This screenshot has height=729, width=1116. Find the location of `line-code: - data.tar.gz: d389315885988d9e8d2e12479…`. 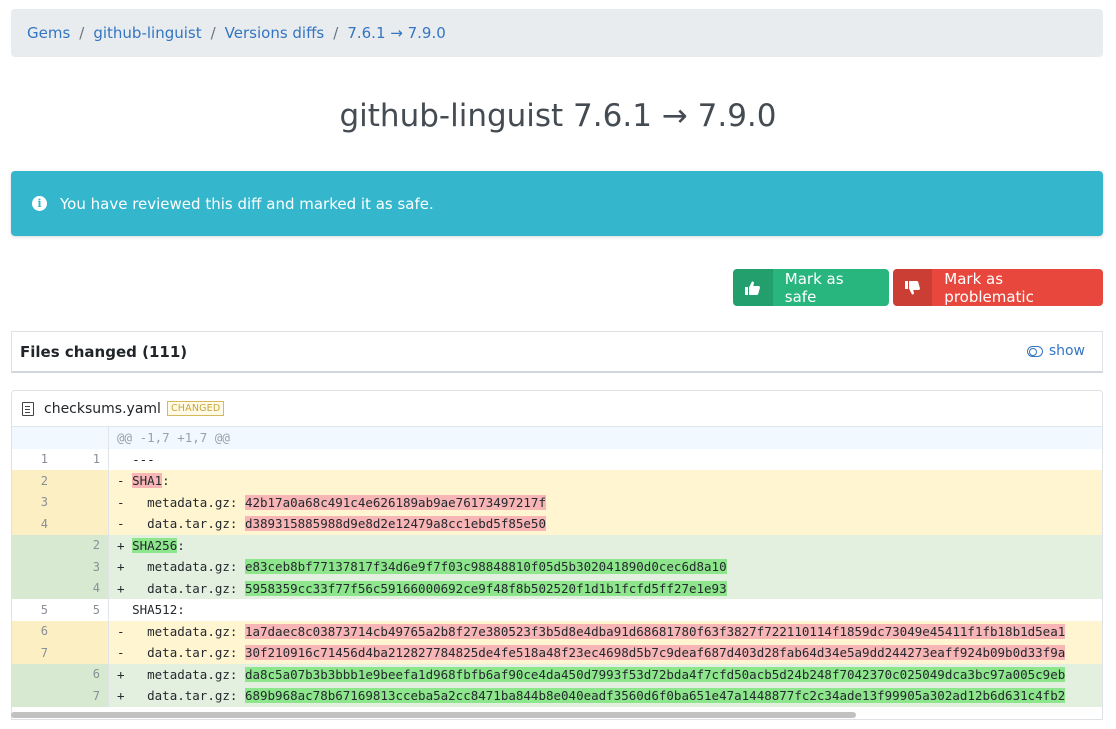

line-code: - data.tar.gz: d389315885988d9e8d2e12479… is located at coordinates (327, 524).